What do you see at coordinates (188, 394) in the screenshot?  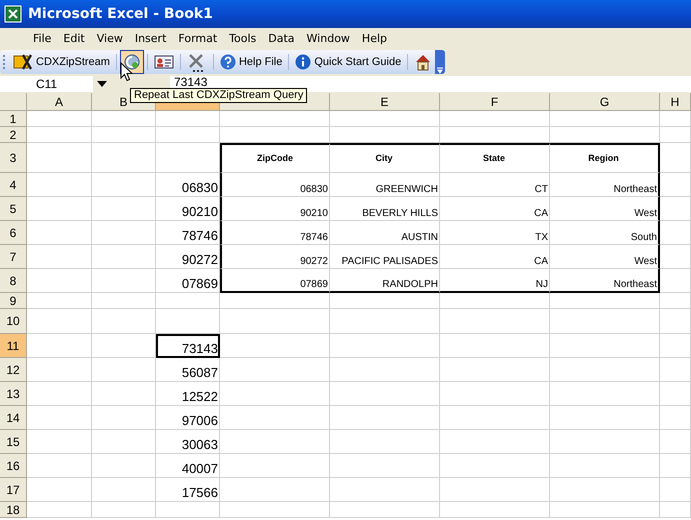 I see `table-cell: 12522` at bounding box center [188, 394].